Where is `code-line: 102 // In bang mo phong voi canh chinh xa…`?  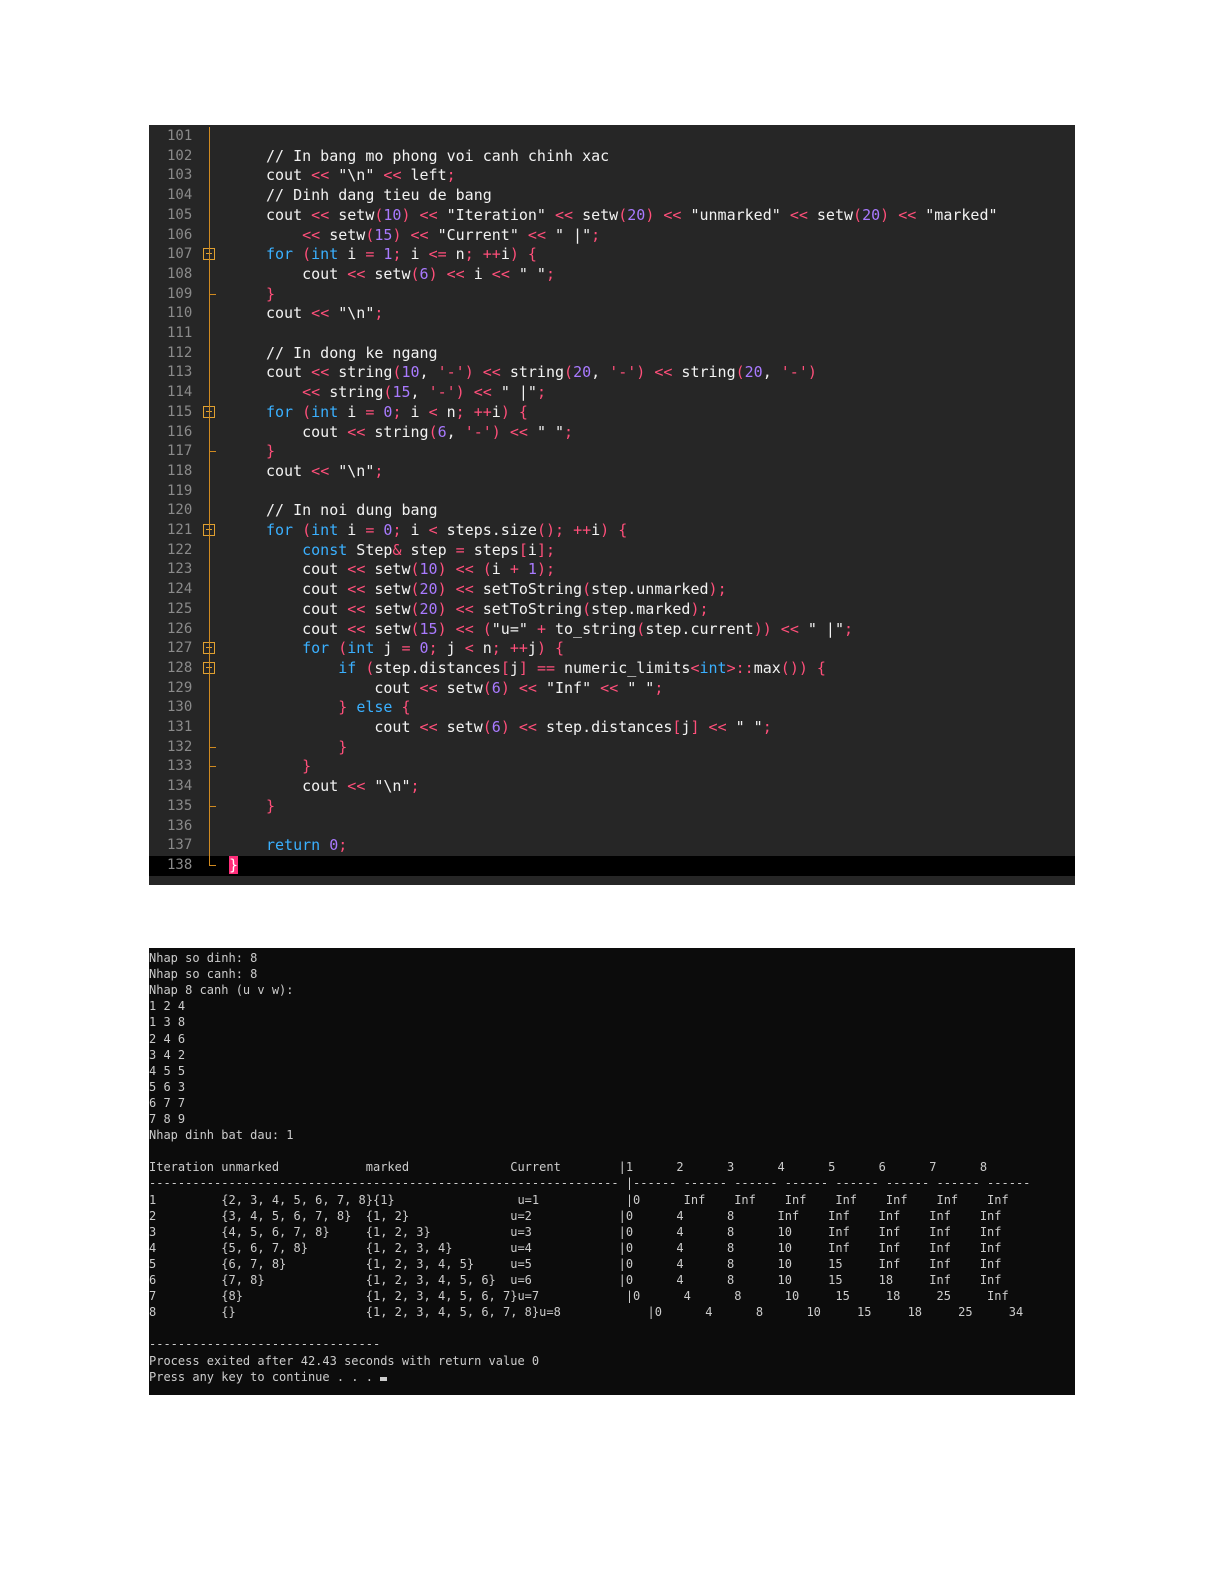
code-line: 102 // In bang mo phong voi canh chinh xa… is located at coordinates (612, 157).